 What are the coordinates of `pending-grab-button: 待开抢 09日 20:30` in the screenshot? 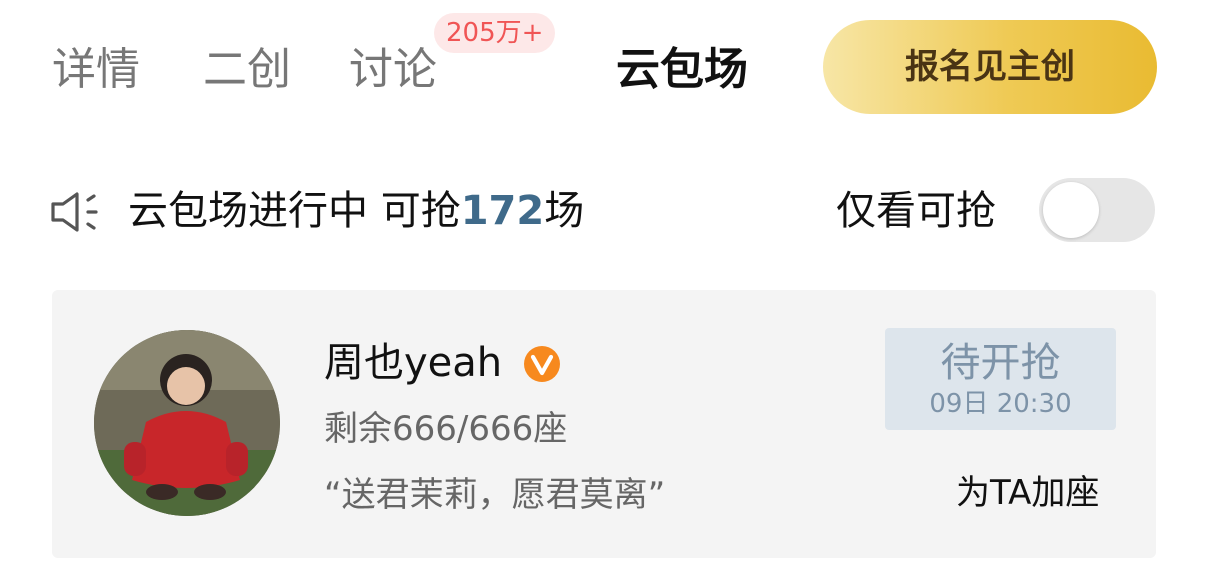 It's located at (1000, 379).